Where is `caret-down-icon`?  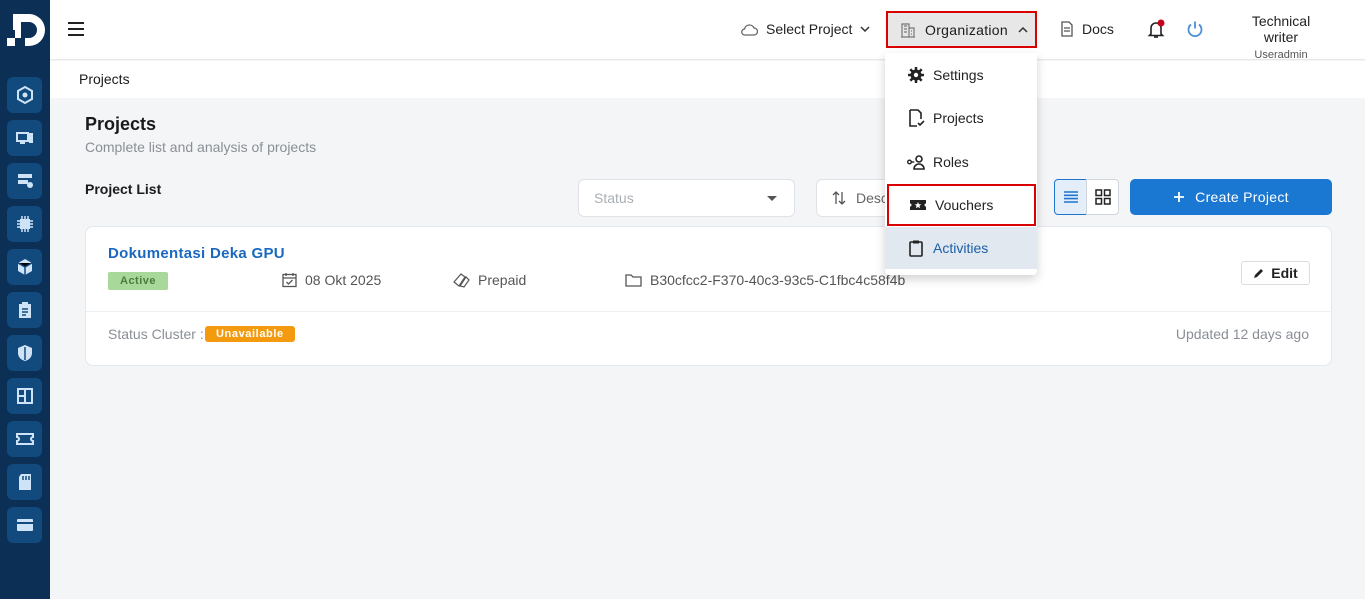 caret-down-icon is located at coordinates (772, 198).